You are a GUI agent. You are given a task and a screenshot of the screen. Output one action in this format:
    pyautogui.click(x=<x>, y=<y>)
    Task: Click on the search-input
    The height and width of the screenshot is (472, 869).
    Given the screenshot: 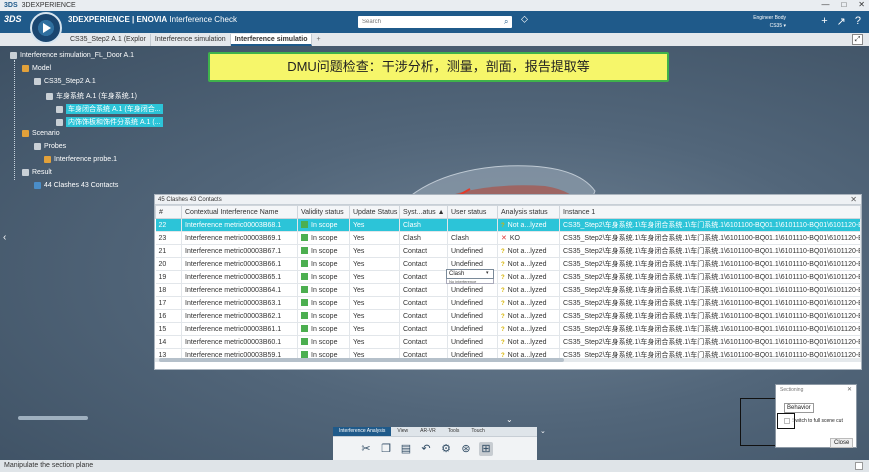 What is the action you would take?
    pyautogui.click(x=435, y=22)
    